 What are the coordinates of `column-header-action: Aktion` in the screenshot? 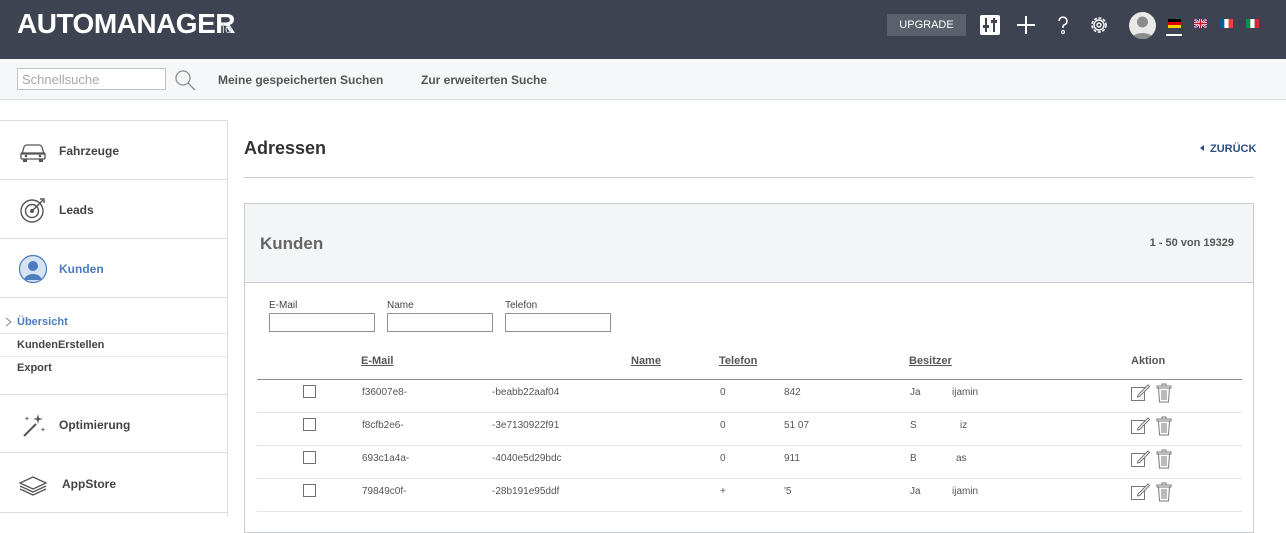 It's located at (1148, 361).